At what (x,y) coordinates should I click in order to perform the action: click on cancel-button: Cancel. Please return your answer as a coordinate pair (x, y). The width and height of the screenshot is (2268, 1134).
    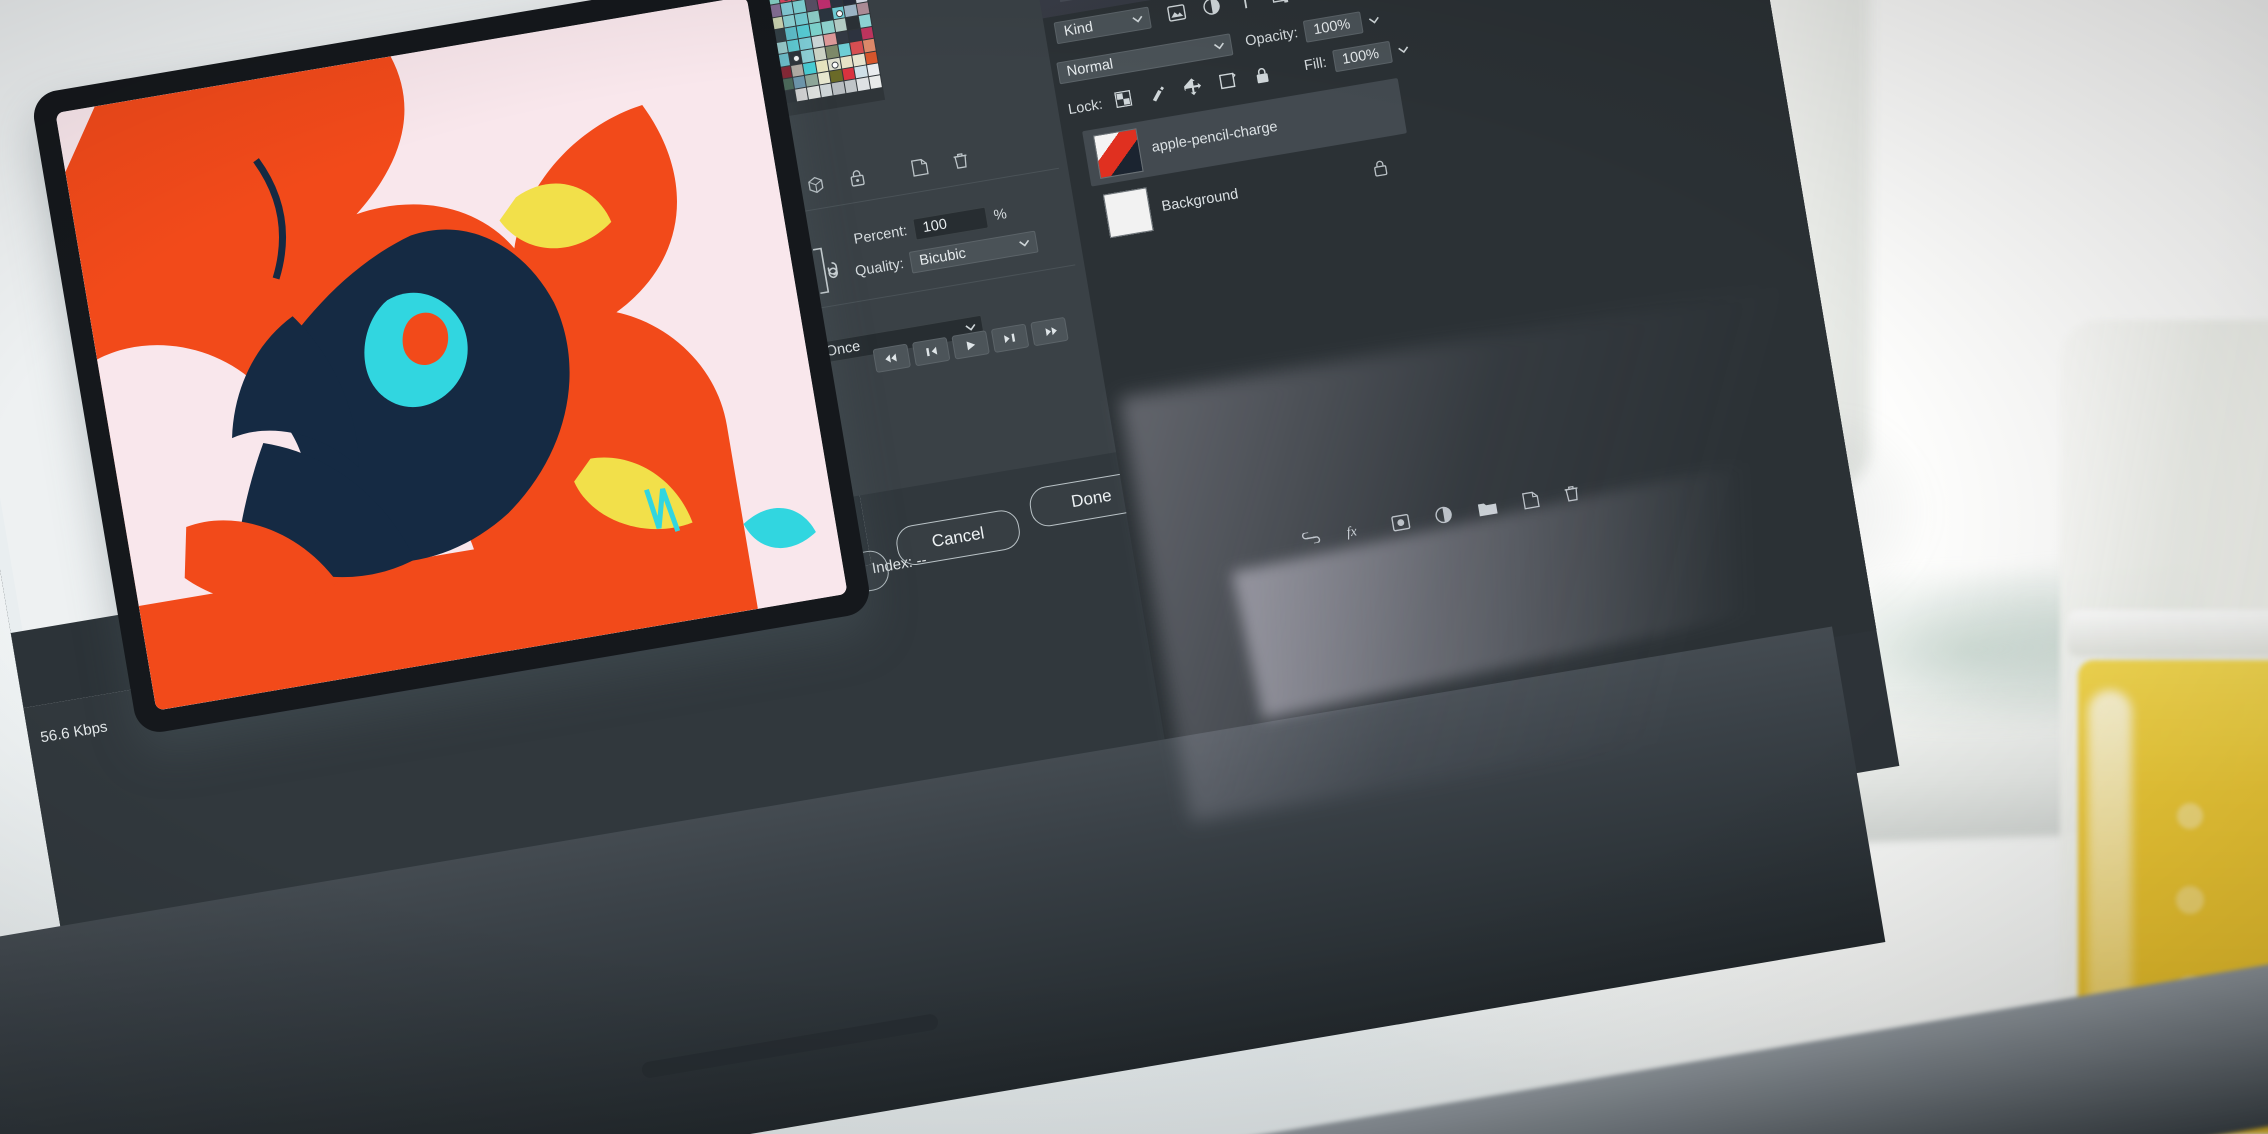
    Looking at the image, I should click on (958, 537).